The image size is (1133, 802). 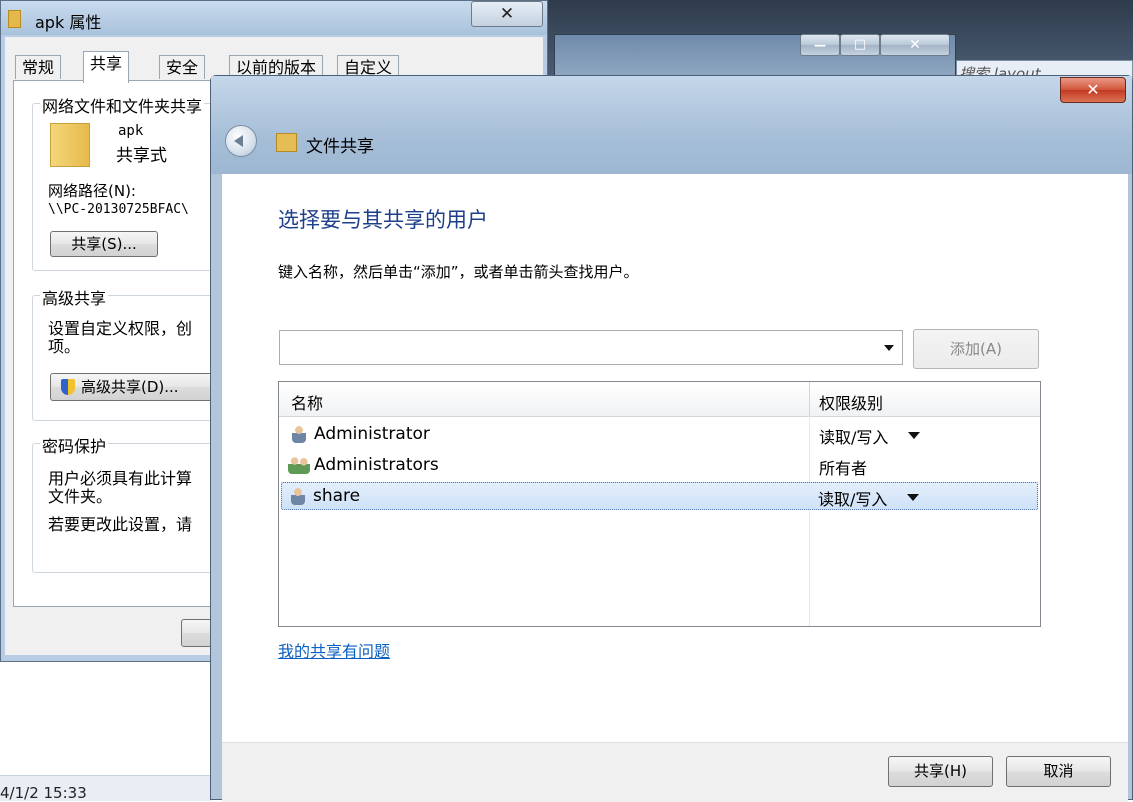 What do you see at coordinates (591, 347) in the screenshot?
I see `user-name-combobox` at bounding box center [591, 347].